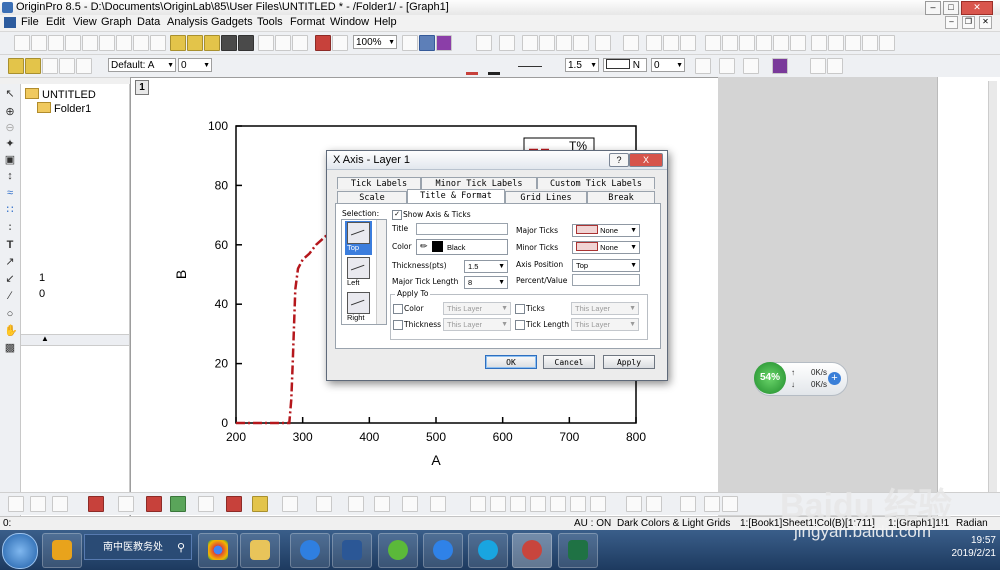 The height and width of the screenshot is (570, 1000). What do you see at coordinates (834, 378) in the screenshot?
I see `plus-icon: +` at bounding box center [834, 378].